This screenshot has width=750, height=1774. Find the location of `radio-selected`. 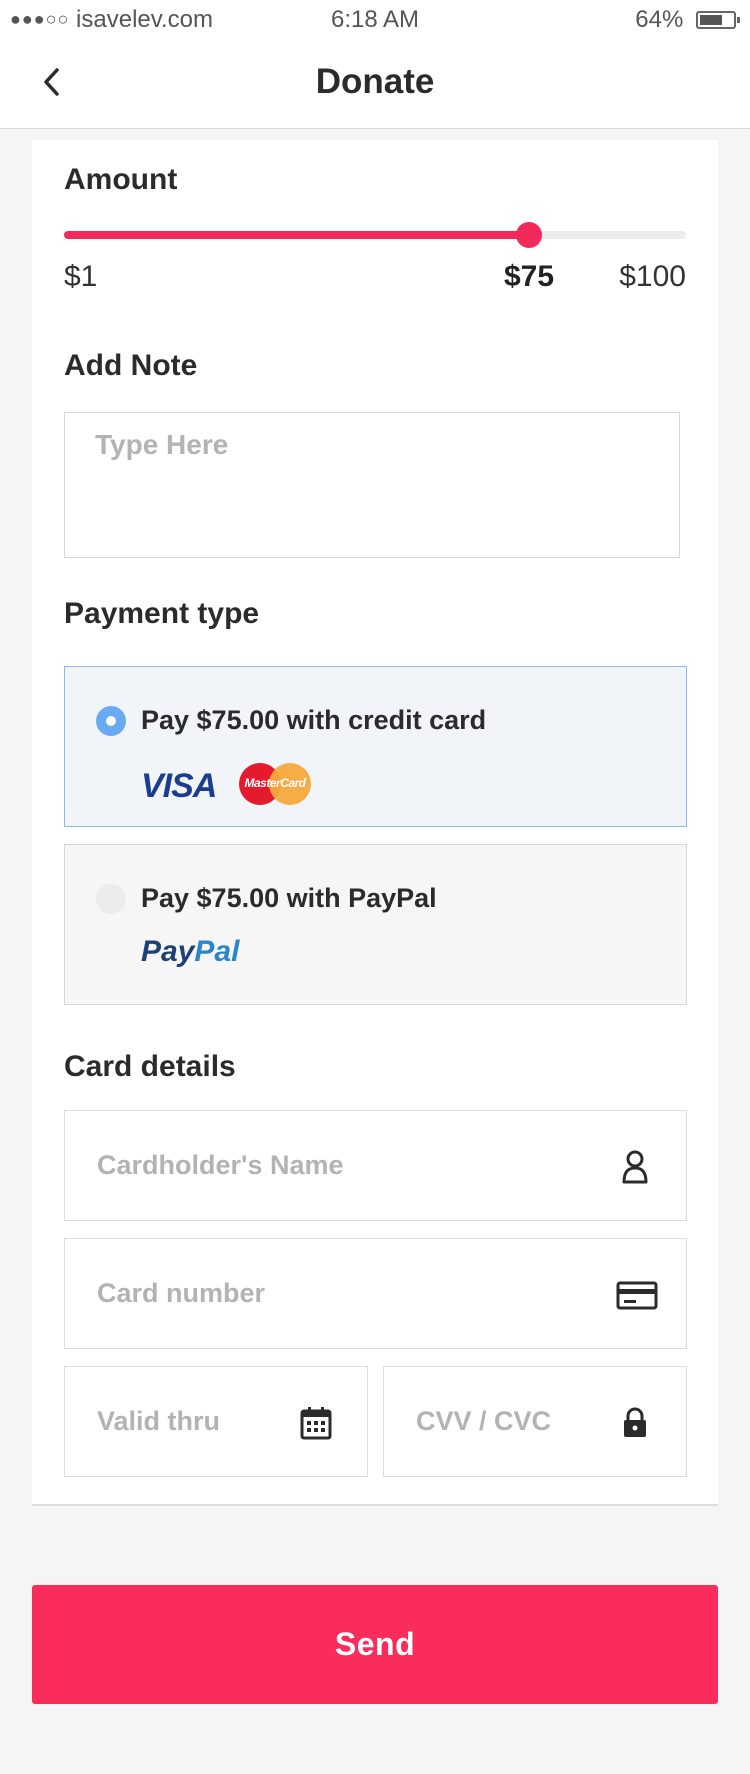

radio-selected is located at coordinates (111, 721).